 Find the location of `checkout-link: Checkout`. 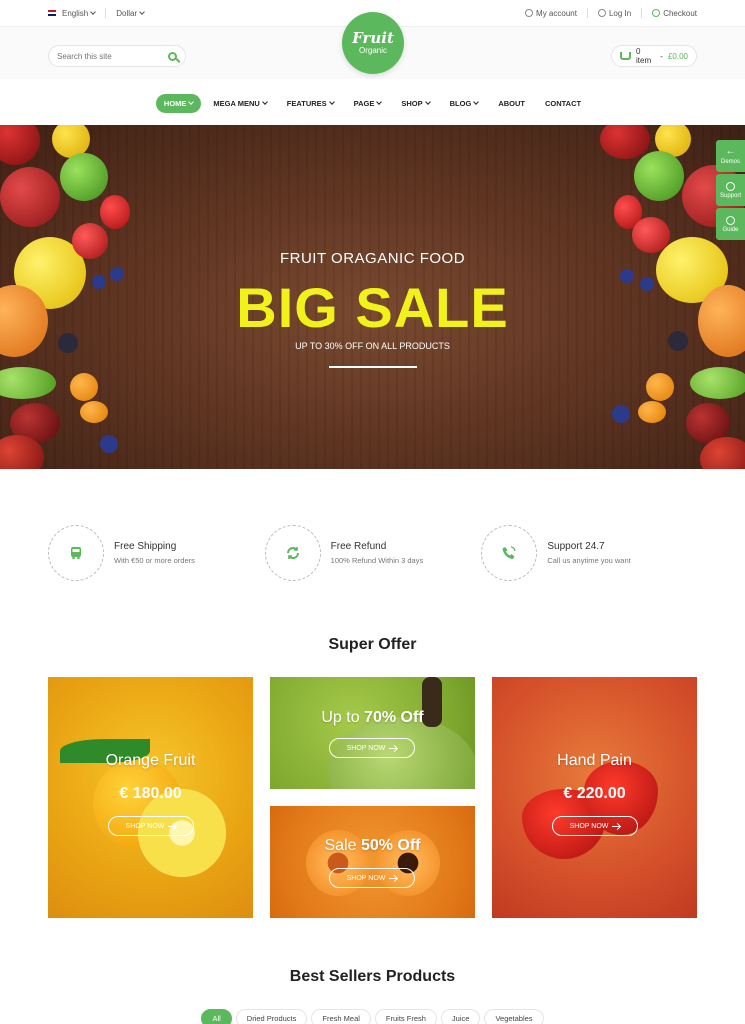

checkout-link: Checkout is located at coordinates (674, 13).